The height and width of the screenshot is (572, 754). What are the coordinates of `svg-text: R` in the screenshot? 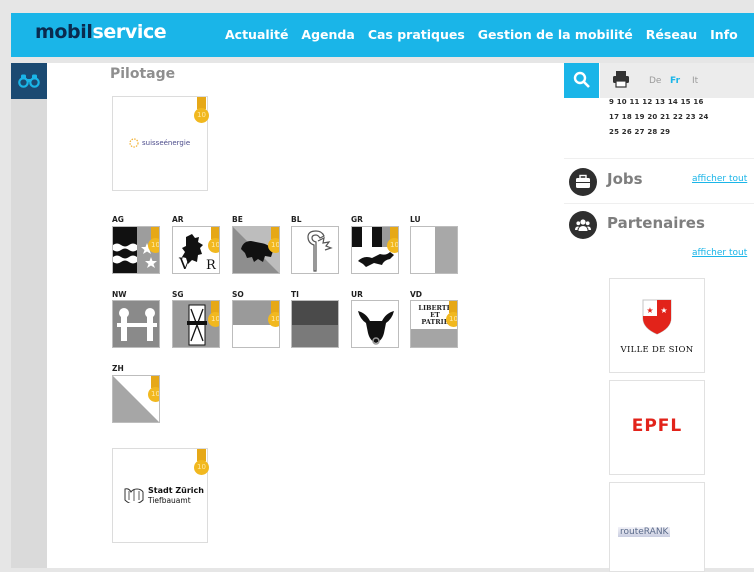 It's located at (211, 265).